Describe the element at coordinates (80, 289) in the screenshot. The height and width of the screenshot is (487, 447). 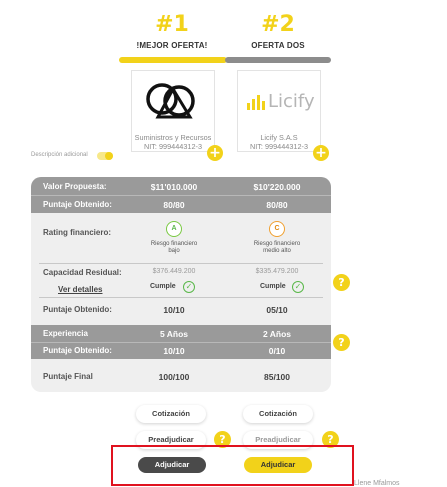
I see `details-link: Ver detalles` at that location.